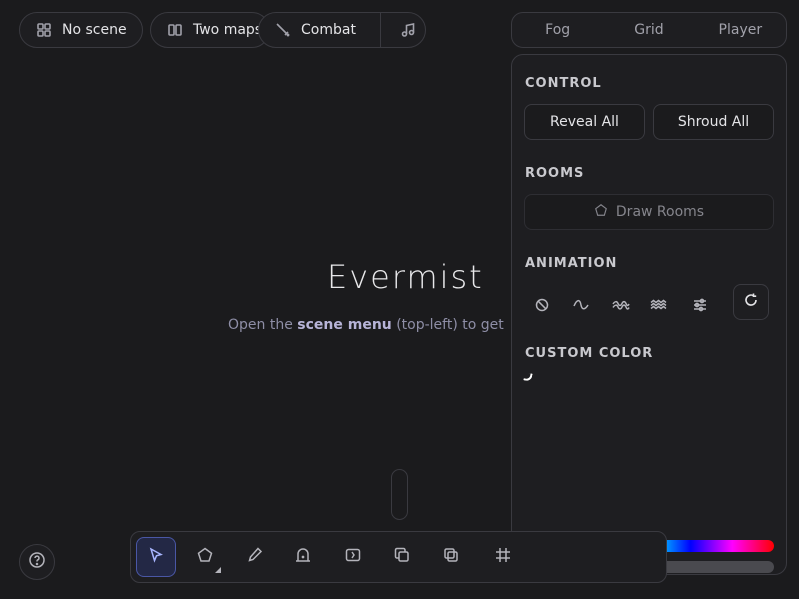 The height and width of the screenshot is (599, 799). What do you see at coordinates (228, 30) in the screenshot?
I see `maps-label: Two maps` at bounding box center [228, 30].